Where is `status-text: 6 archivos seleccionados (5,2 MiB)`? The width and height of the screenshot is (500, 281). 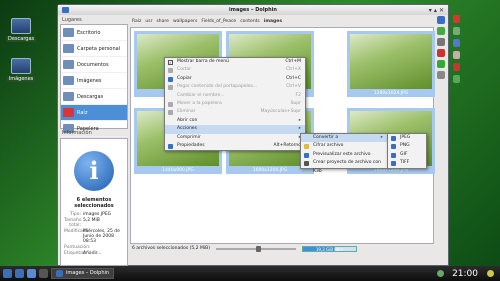 status-text: 6 archivos seleccionados (5,2 MiB) is located at coordinates (171, 248).